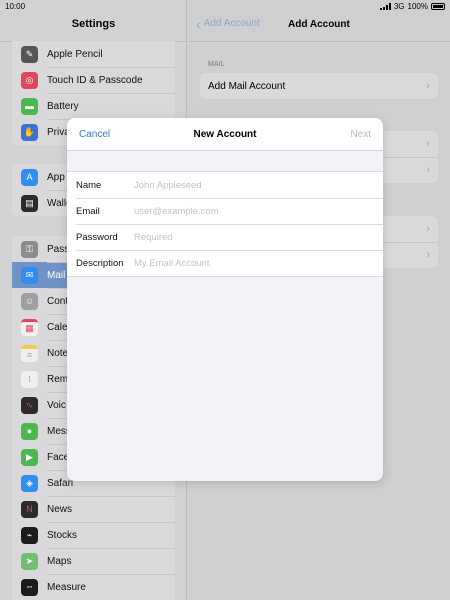 The image size is (450, 600). Describe the element at coordinates (66, 587) in the screenshot. I see `sidebar-item-label: Measure` at that location.